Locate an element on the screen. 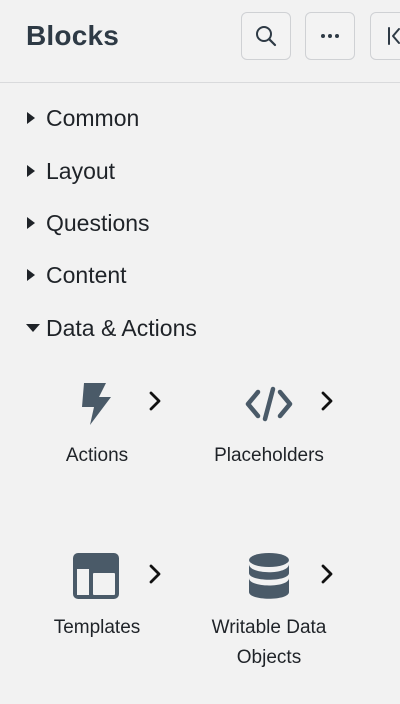 This screenshot has width=400, height=704. section-data-actions: Data & Actions is located at coordinates (111, 328).